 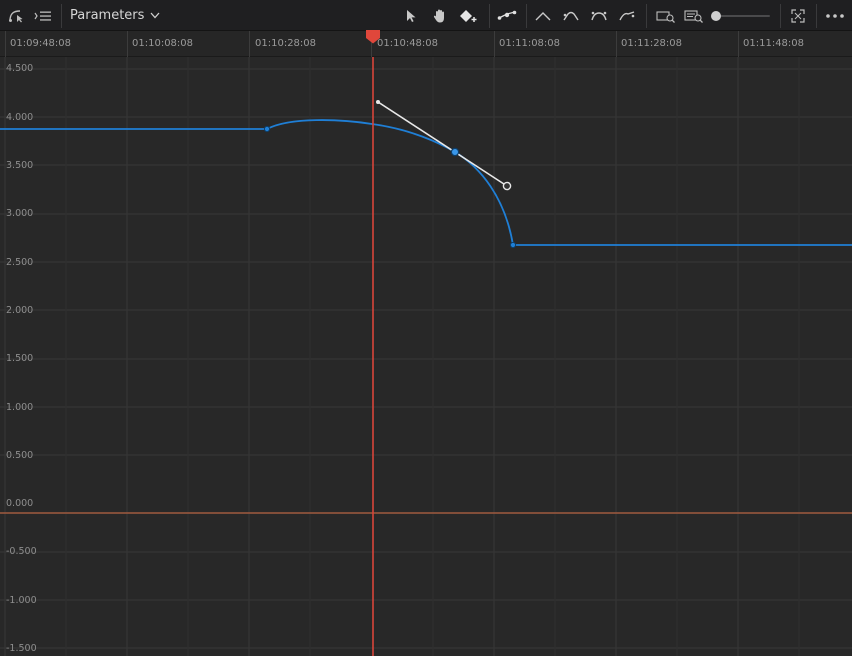 What do you see at coordinates (21, 648) in the screenshot?
I see `y-axis-label: -1.500` at bounding box center [21, 648].